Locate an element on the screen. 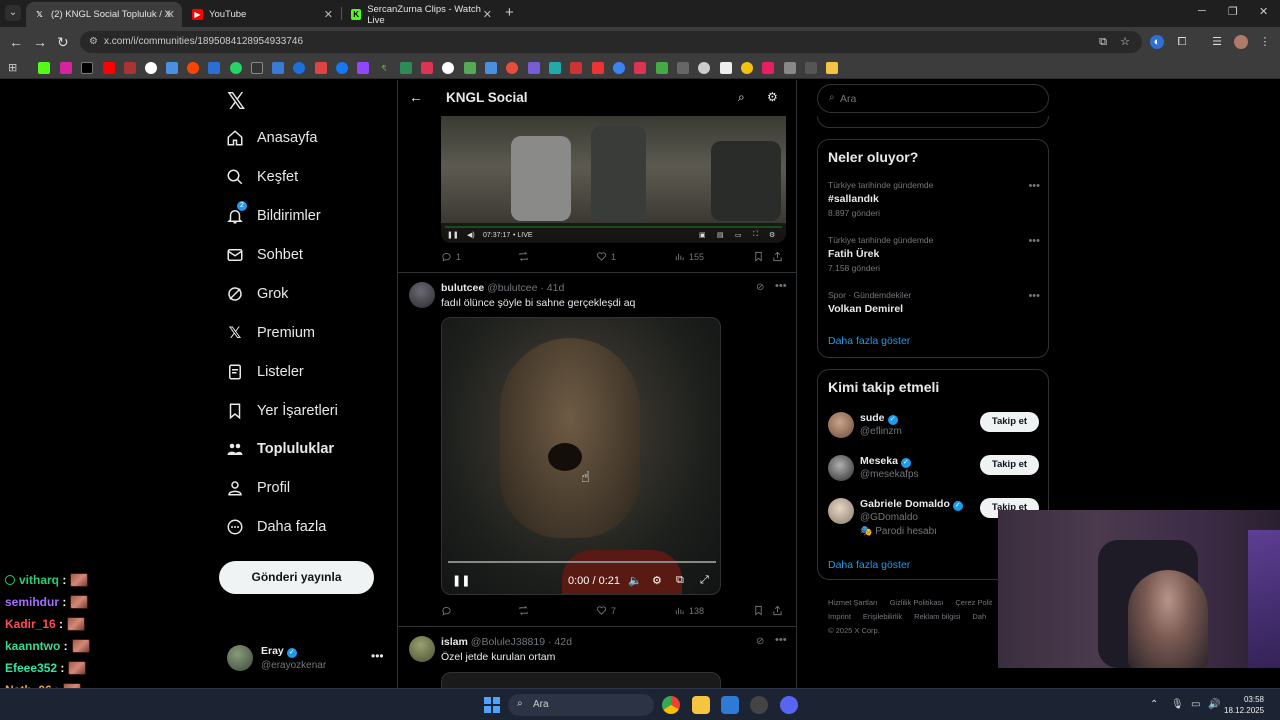  restore-icon: ❐ is located at coordinates (1233, 11).